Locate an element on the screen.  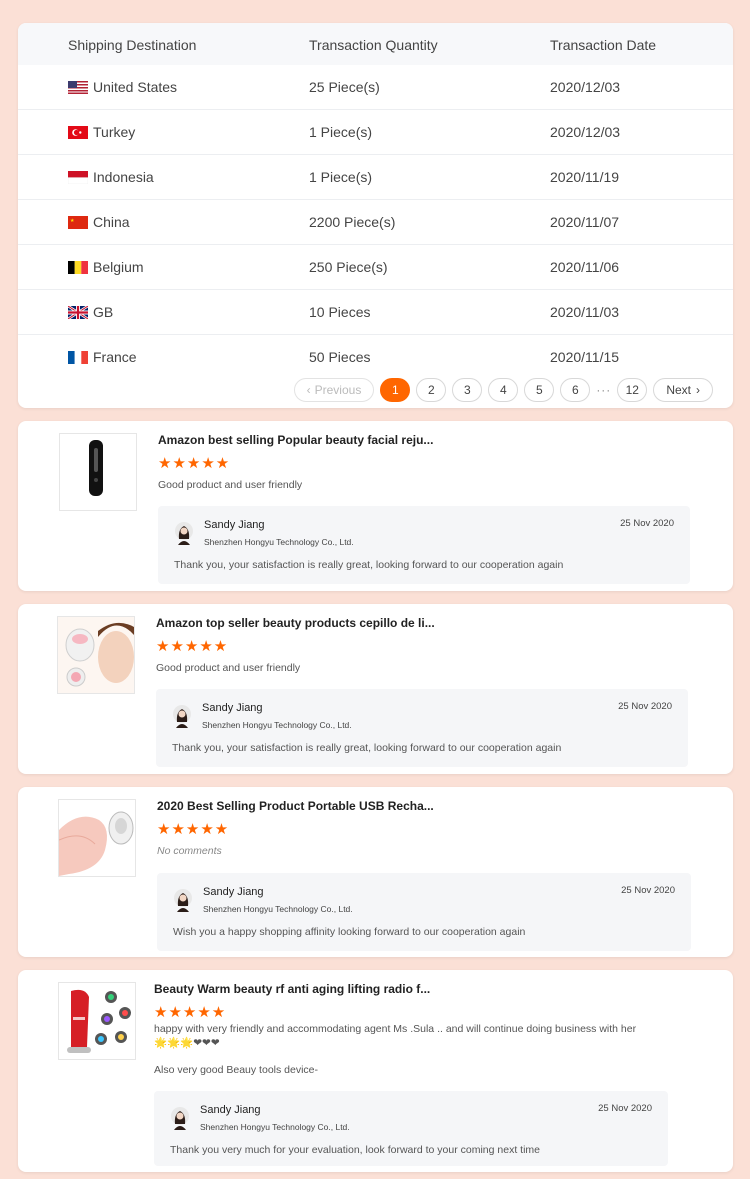
header-transaction-quantity: Transaction Quantity is located at coordinates (373, 45).